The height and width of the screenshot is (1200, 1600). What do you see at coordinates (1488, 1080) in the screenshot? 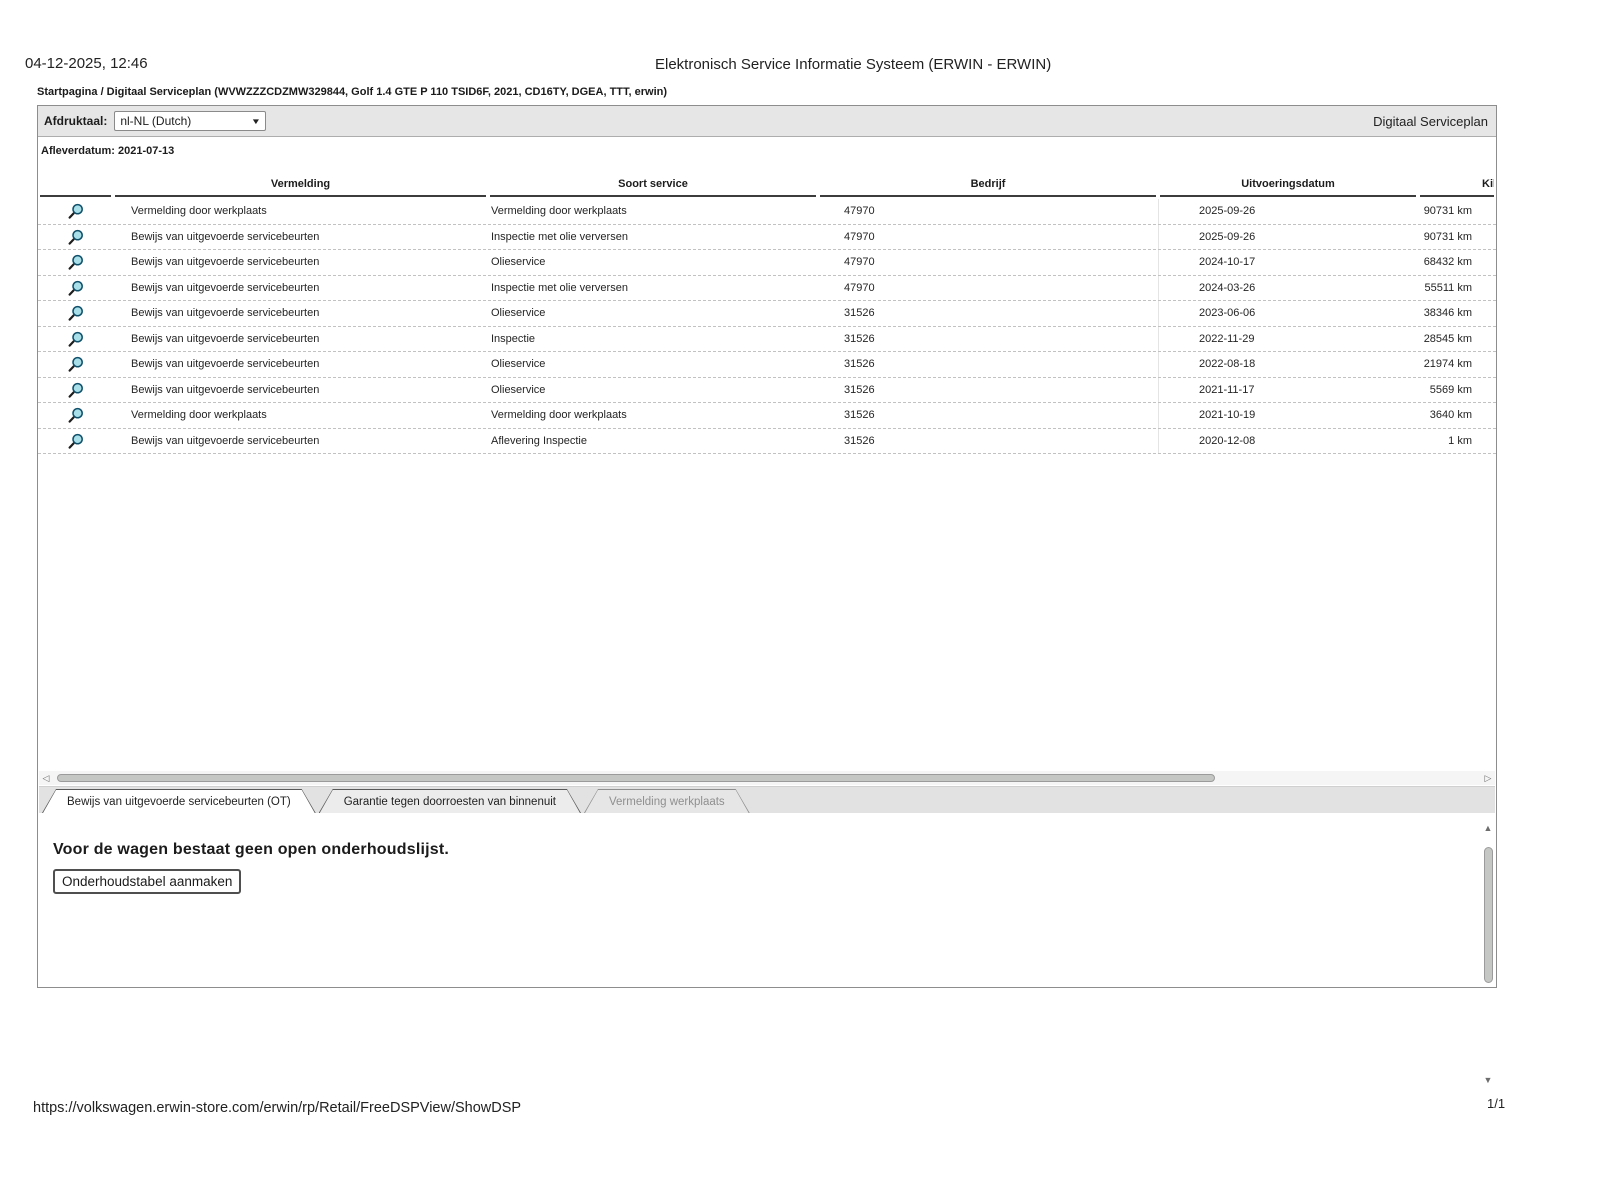
I see `scroll-down-icon: ▼` at bounding box center [1488, 1080].